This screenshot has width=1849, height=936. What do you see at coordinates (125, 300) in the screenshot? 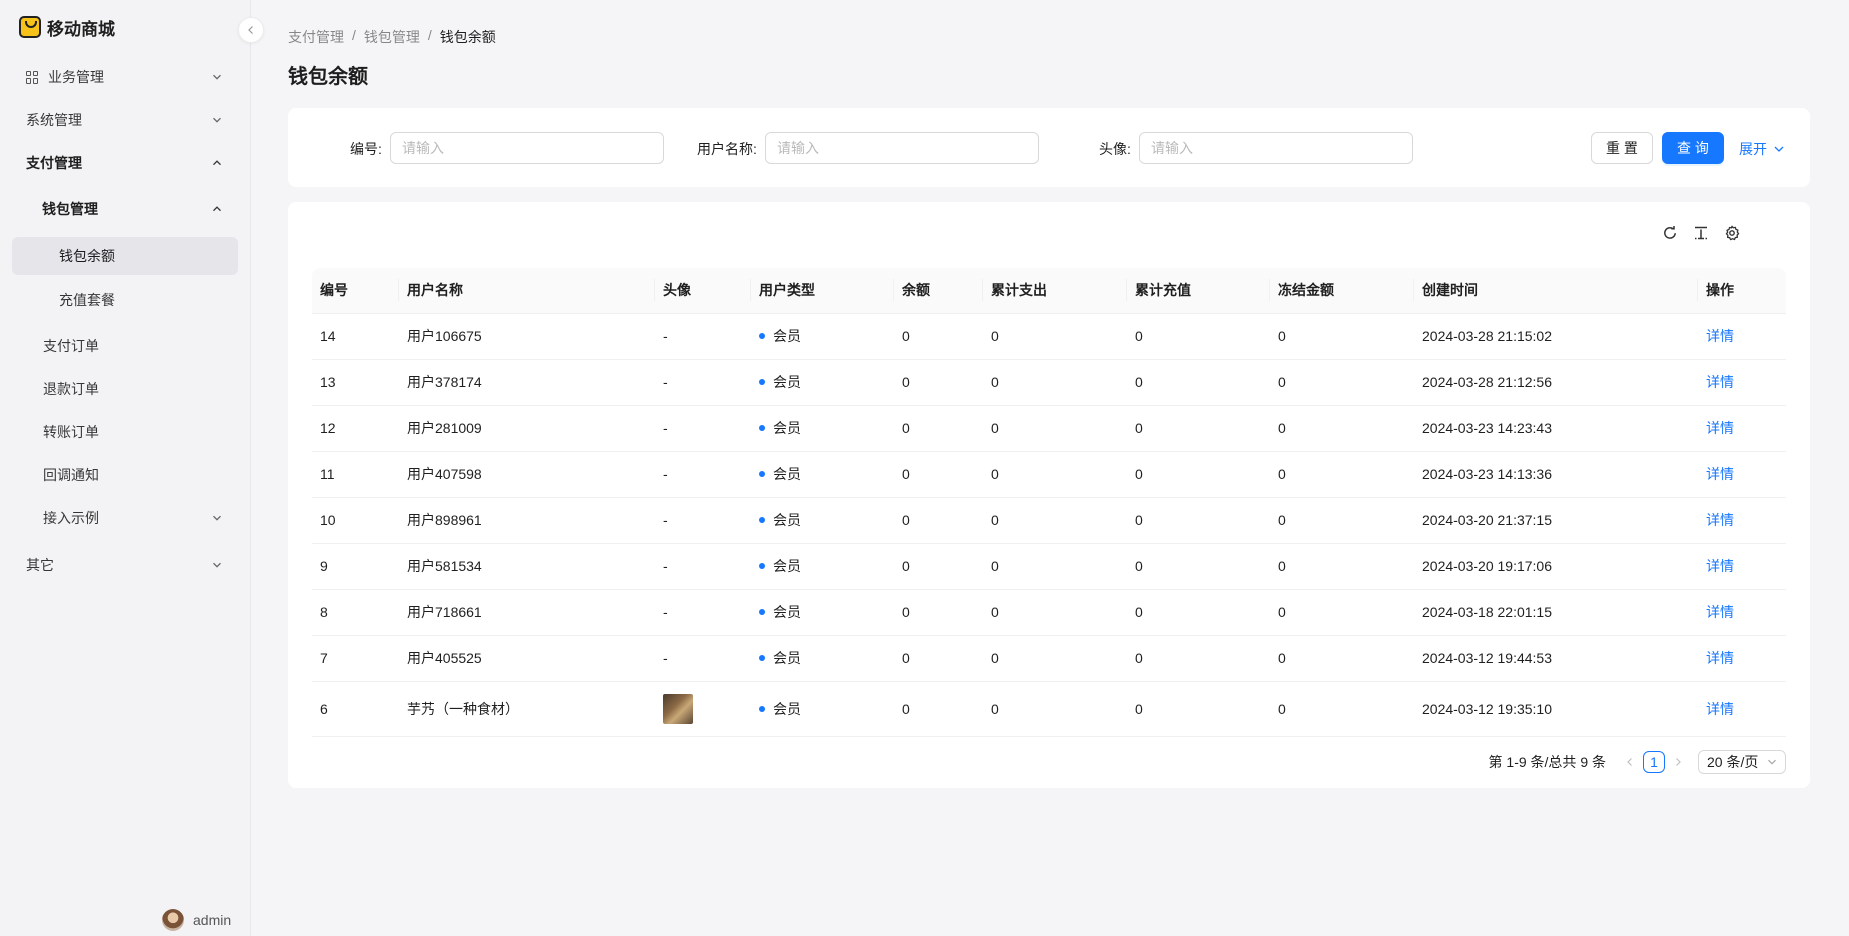
I see `sidebar-item-recharge-package: 充值套餐` at bounding box center [125, 300].